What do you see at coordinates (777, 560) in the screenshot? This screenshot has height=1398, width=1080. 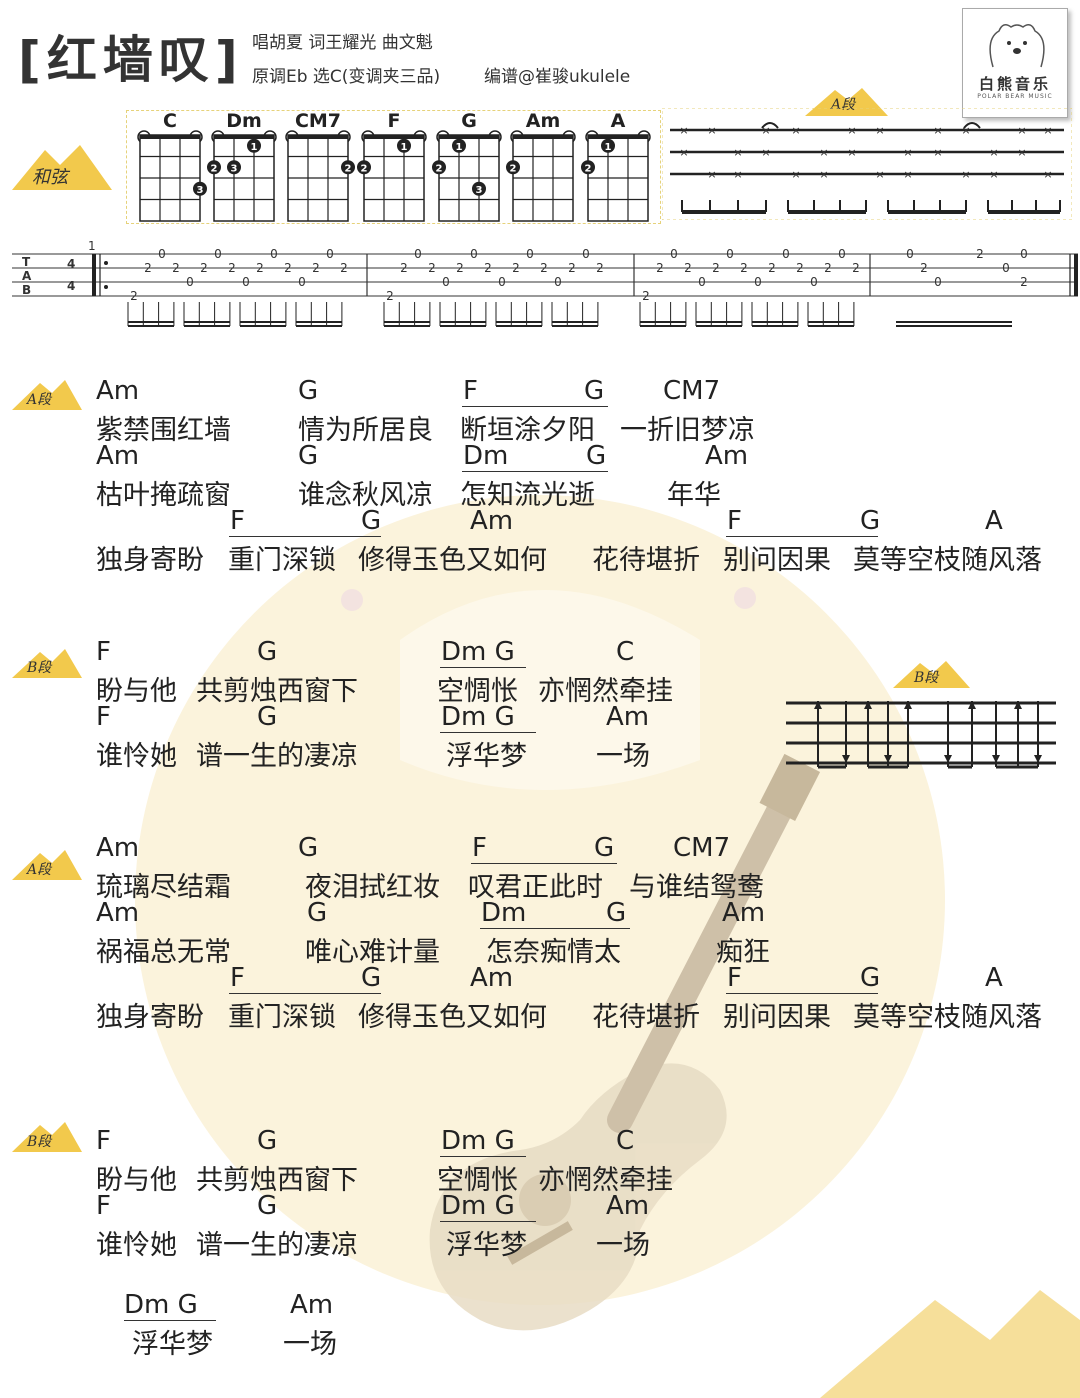 I see `lyric-text: 别问因果` at bounding box center [777, 560].